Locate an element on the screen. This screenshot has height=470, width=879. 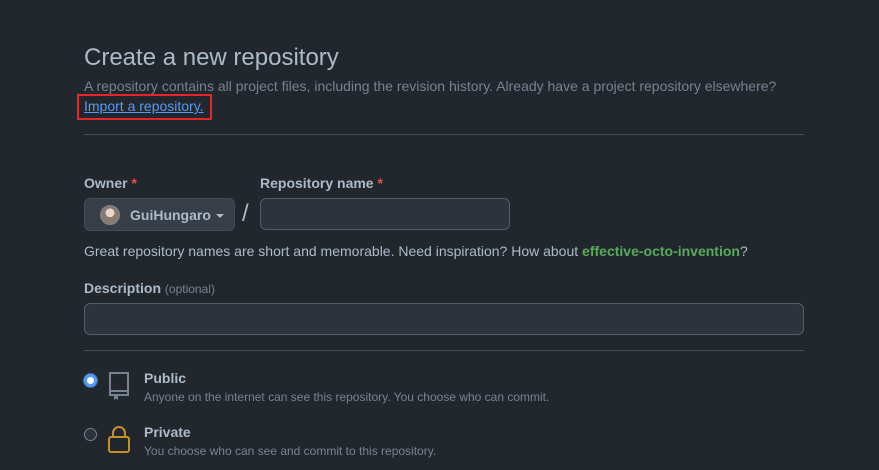
owner-label-text: Owner is located at coordinates (106, 183).